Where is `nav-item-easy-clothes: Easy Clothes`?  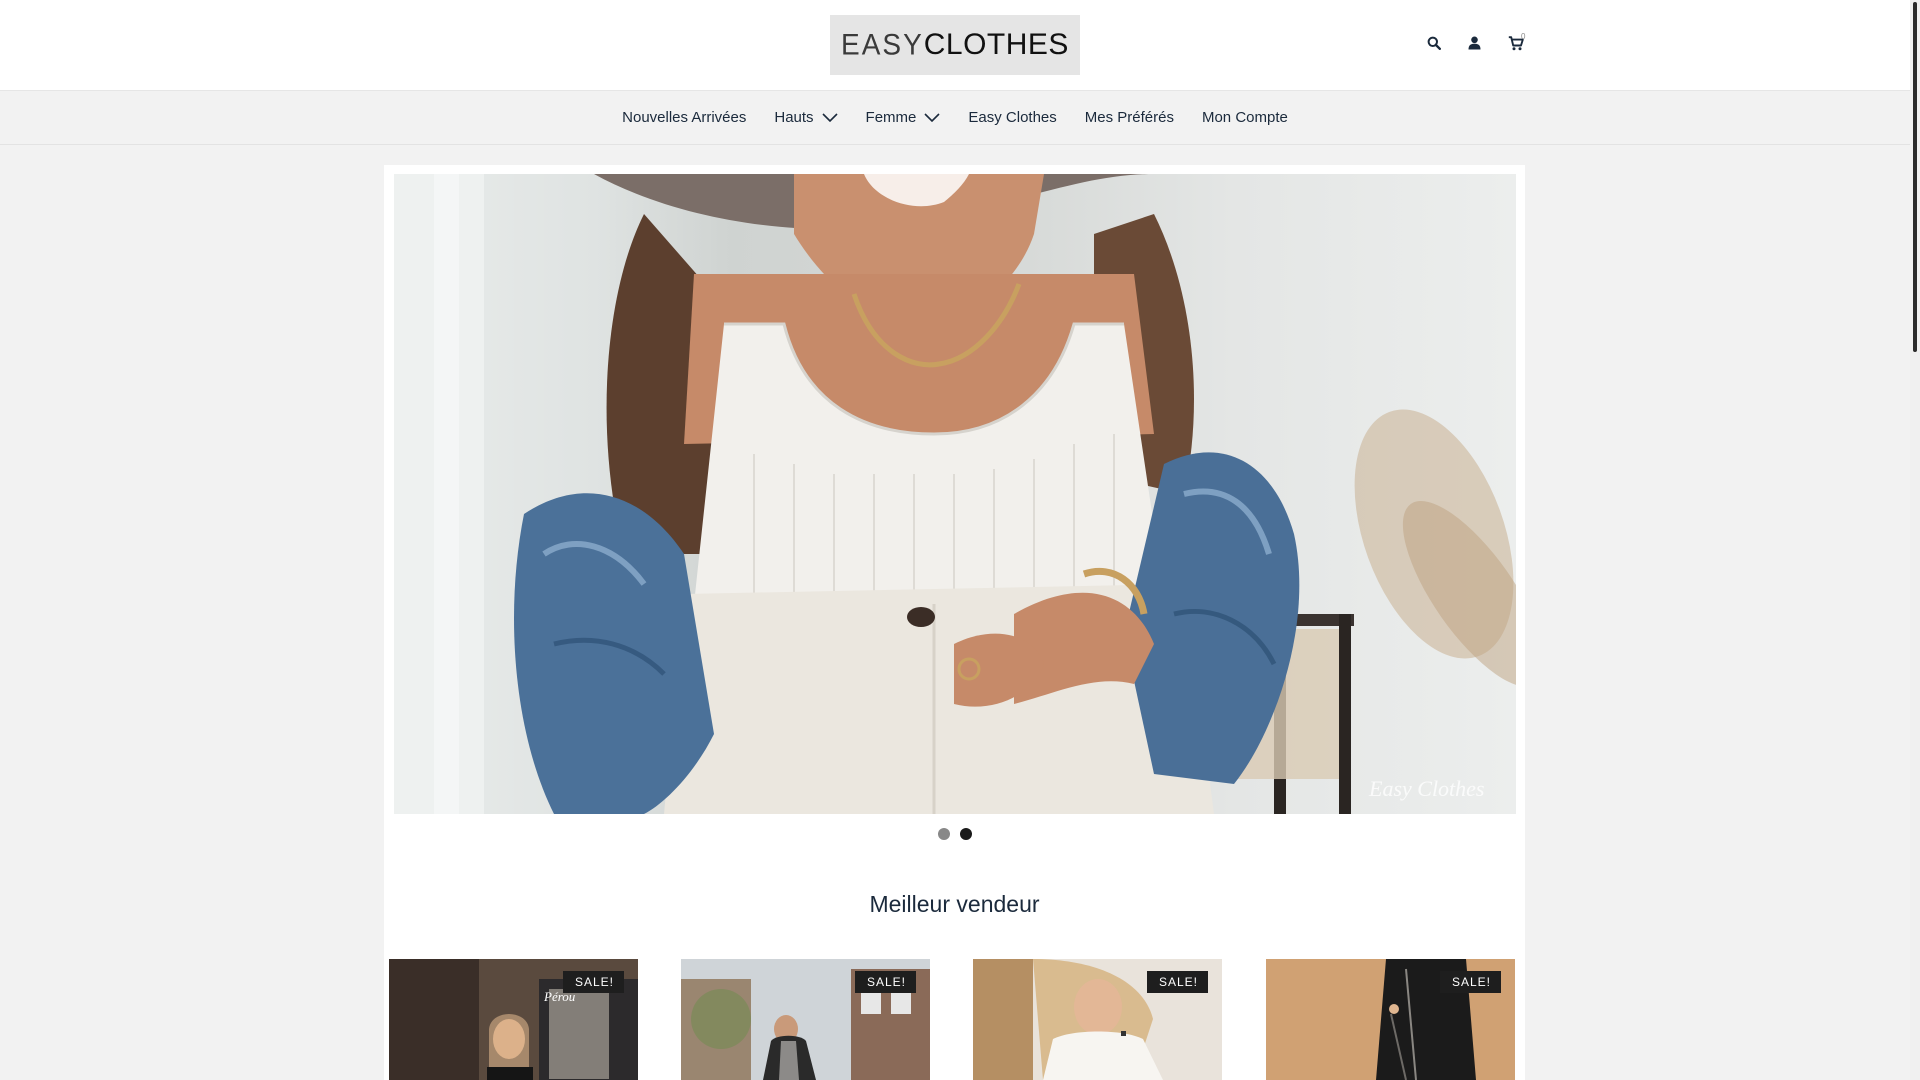 nav-item-easy-clothes: Easy Clothes is located at coordinates (1012, 117).